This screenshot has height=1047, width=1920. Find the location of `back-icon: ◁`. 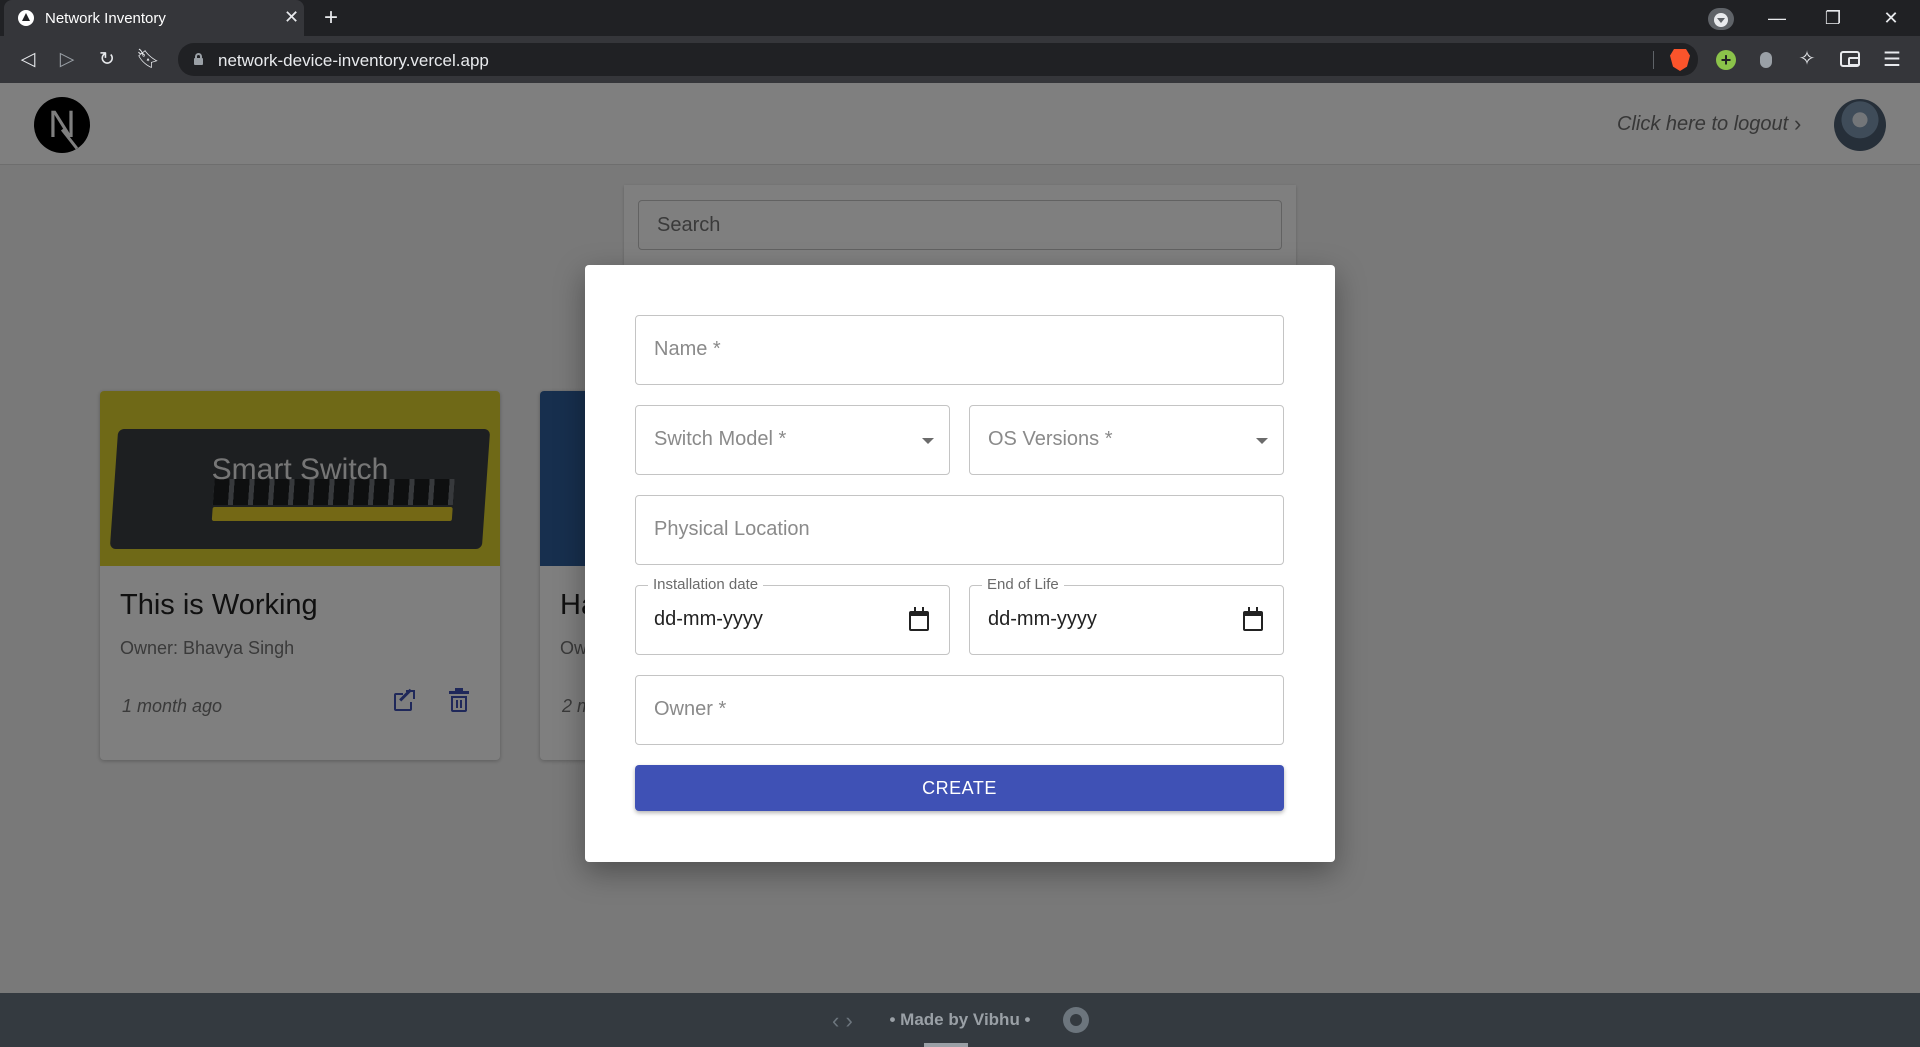

back-icon: ◁ is located at coordinates (28, 60).